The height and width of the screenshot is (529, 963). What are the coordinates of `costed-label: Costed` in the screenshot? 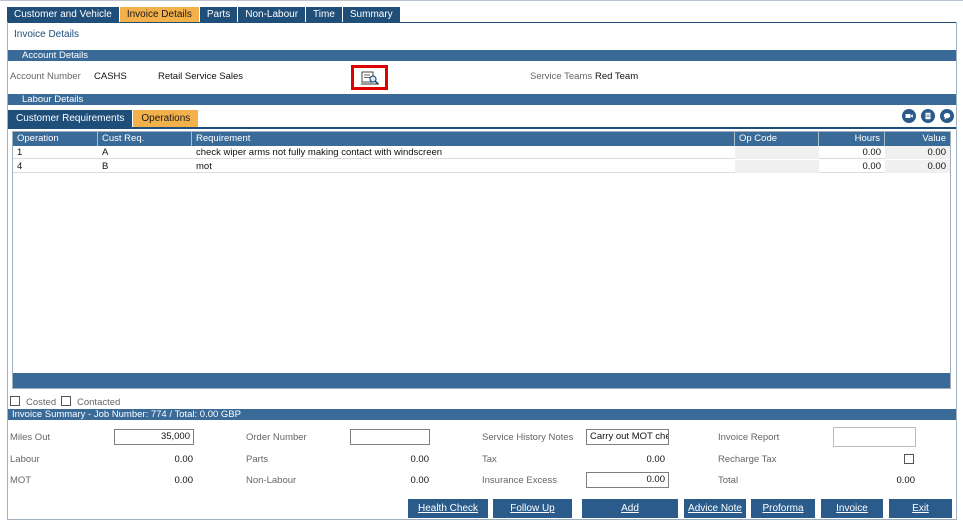 It's located at (41, 402).